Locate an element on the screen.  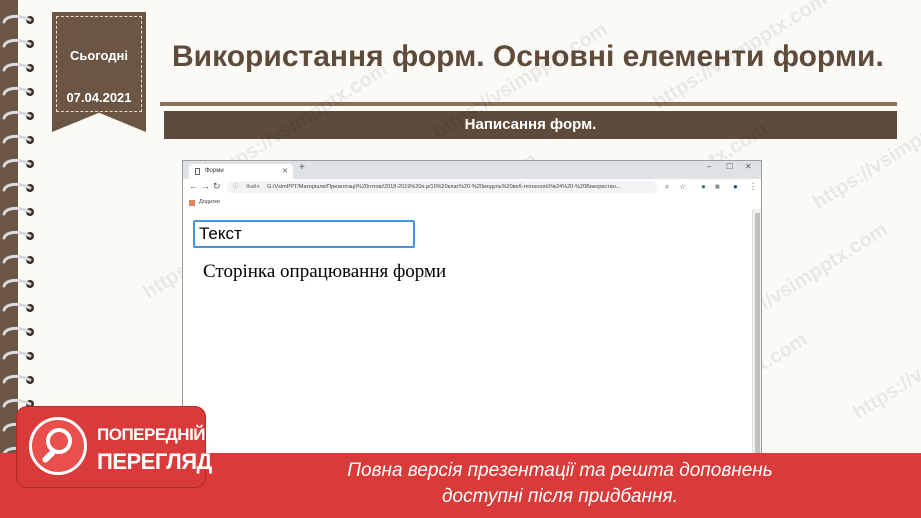
subtitle-bar: Написання форм. is located at coordinates (530, 125).